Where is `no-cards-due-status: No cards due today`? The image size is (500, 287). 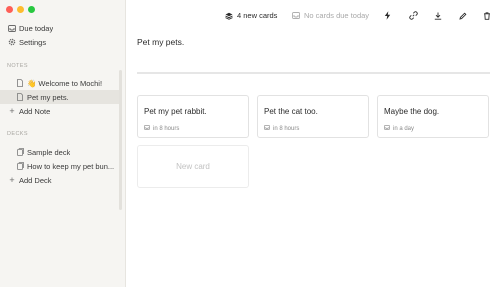
no-cards-due-status: No cards due today is located at coordinates (330, 15).